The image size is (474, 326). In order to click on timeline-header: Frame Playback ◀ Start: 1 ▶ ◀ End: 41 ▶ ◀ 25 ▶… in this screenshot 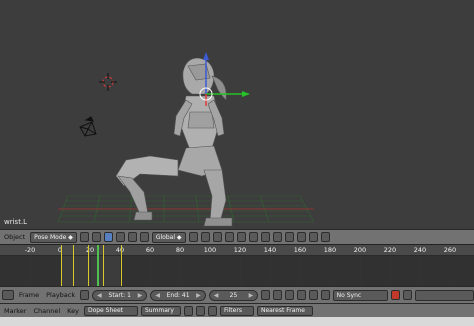, I will do `click(237, 294)`.